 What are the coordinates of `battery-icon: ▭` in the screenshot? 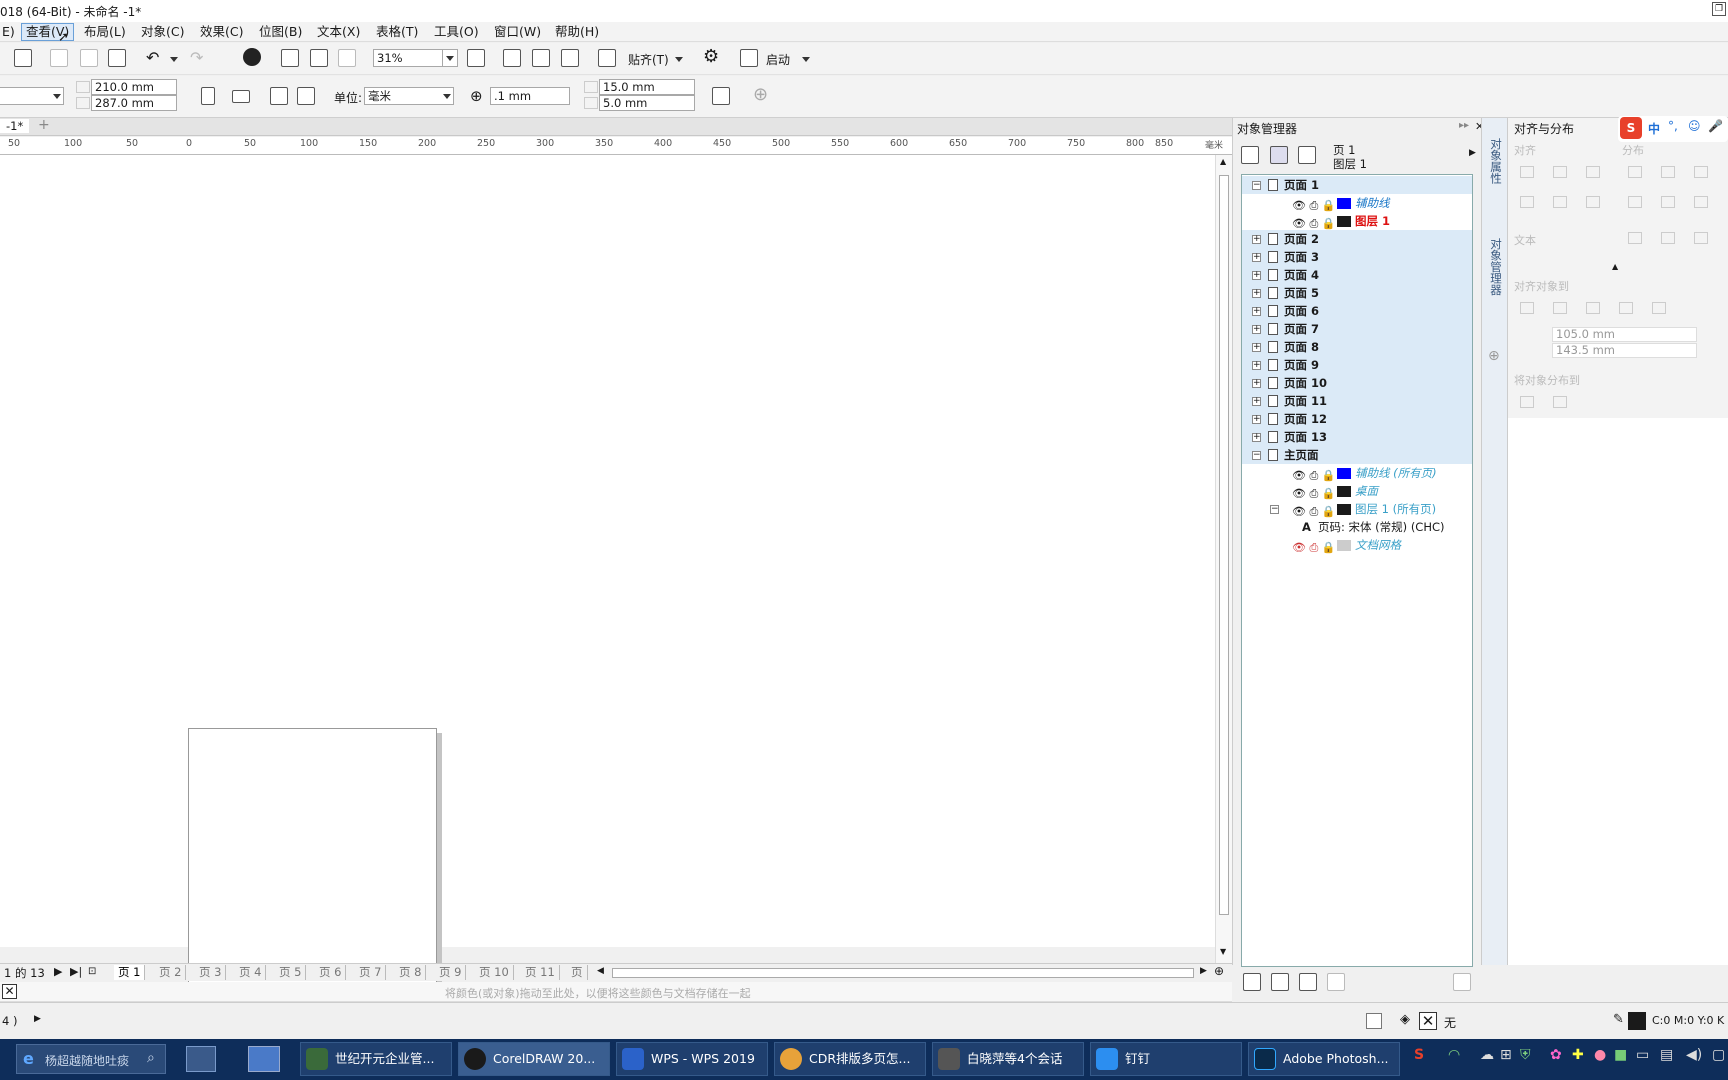 It's located at (1642, 1055).